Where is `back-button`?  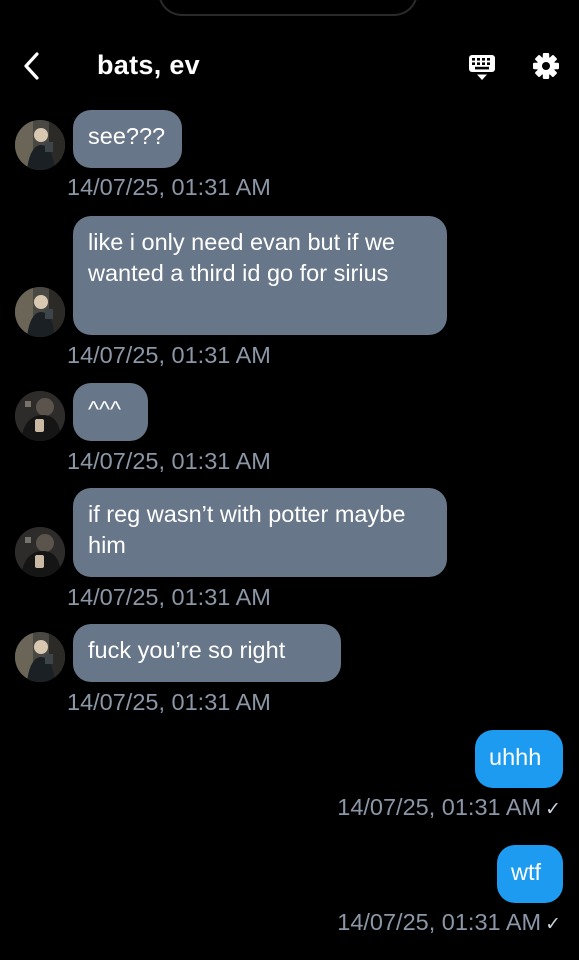
back-button is located at coordinates (32, 66).